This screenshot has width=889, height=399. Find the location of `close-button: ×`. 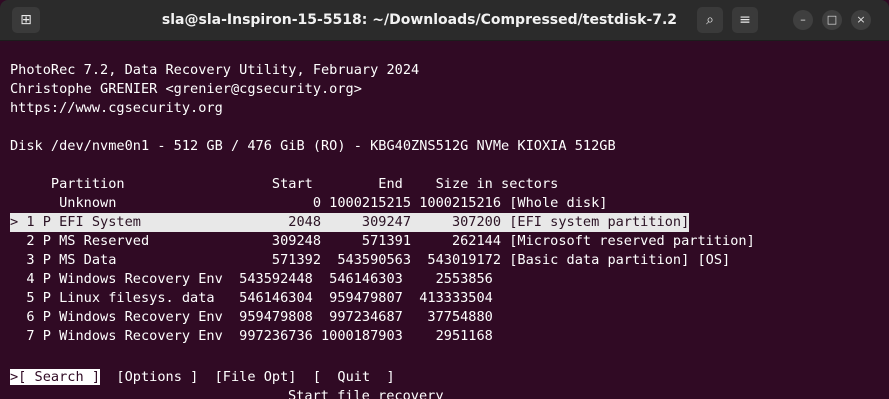

close-button: × is located at coordinates (861, 20).